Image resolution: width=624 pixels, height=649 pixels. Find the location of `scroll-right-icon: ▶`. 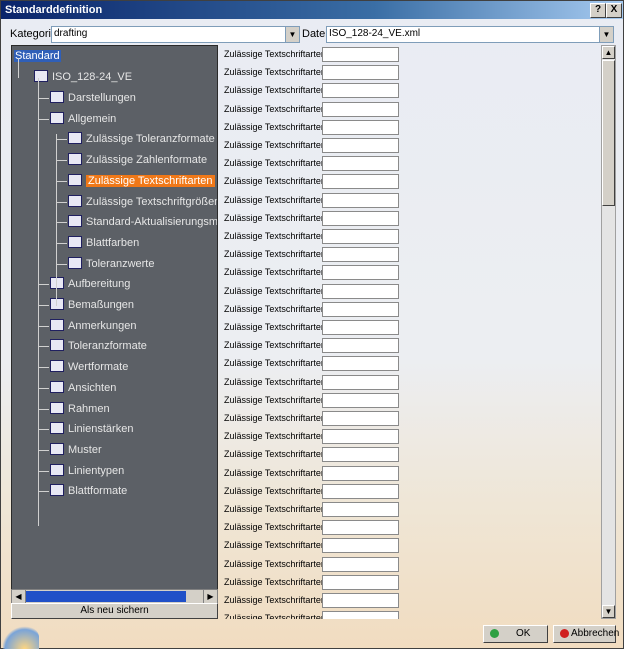

scroll-right-icon: ▶ is located at coordinates (210, 596).